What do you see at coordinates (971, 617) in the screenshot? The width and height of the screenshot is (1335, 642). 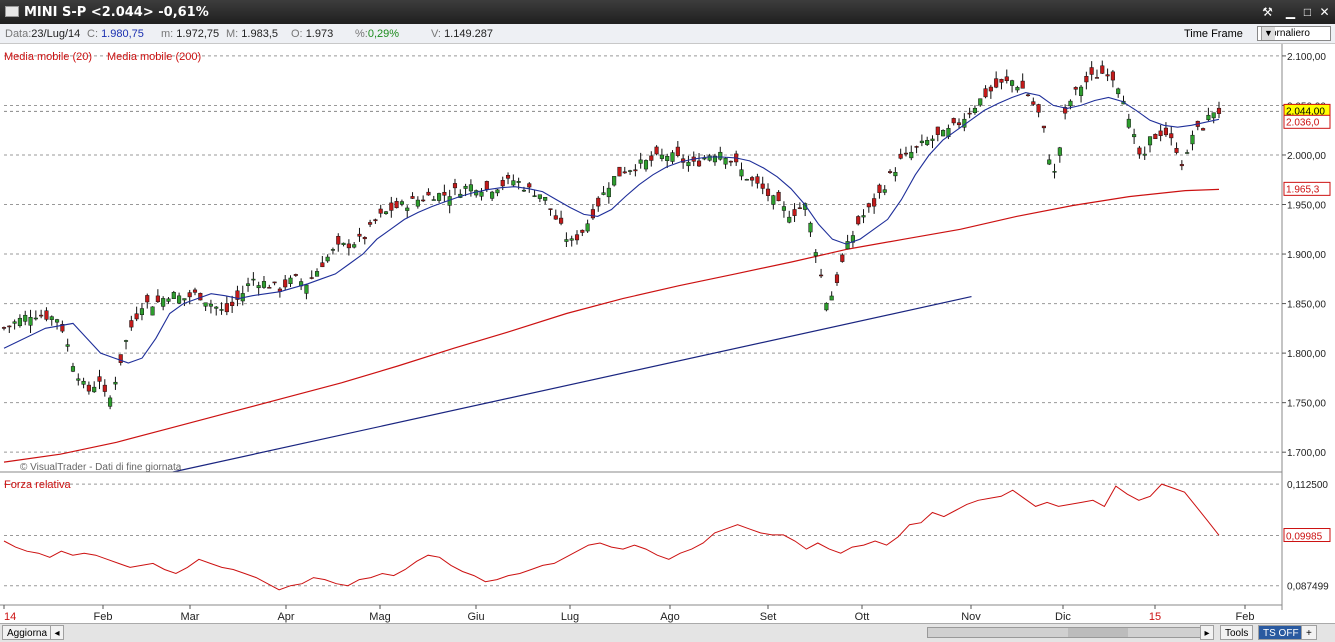 I see `x-tick-label: Nov` at bounding box center [971, 617].